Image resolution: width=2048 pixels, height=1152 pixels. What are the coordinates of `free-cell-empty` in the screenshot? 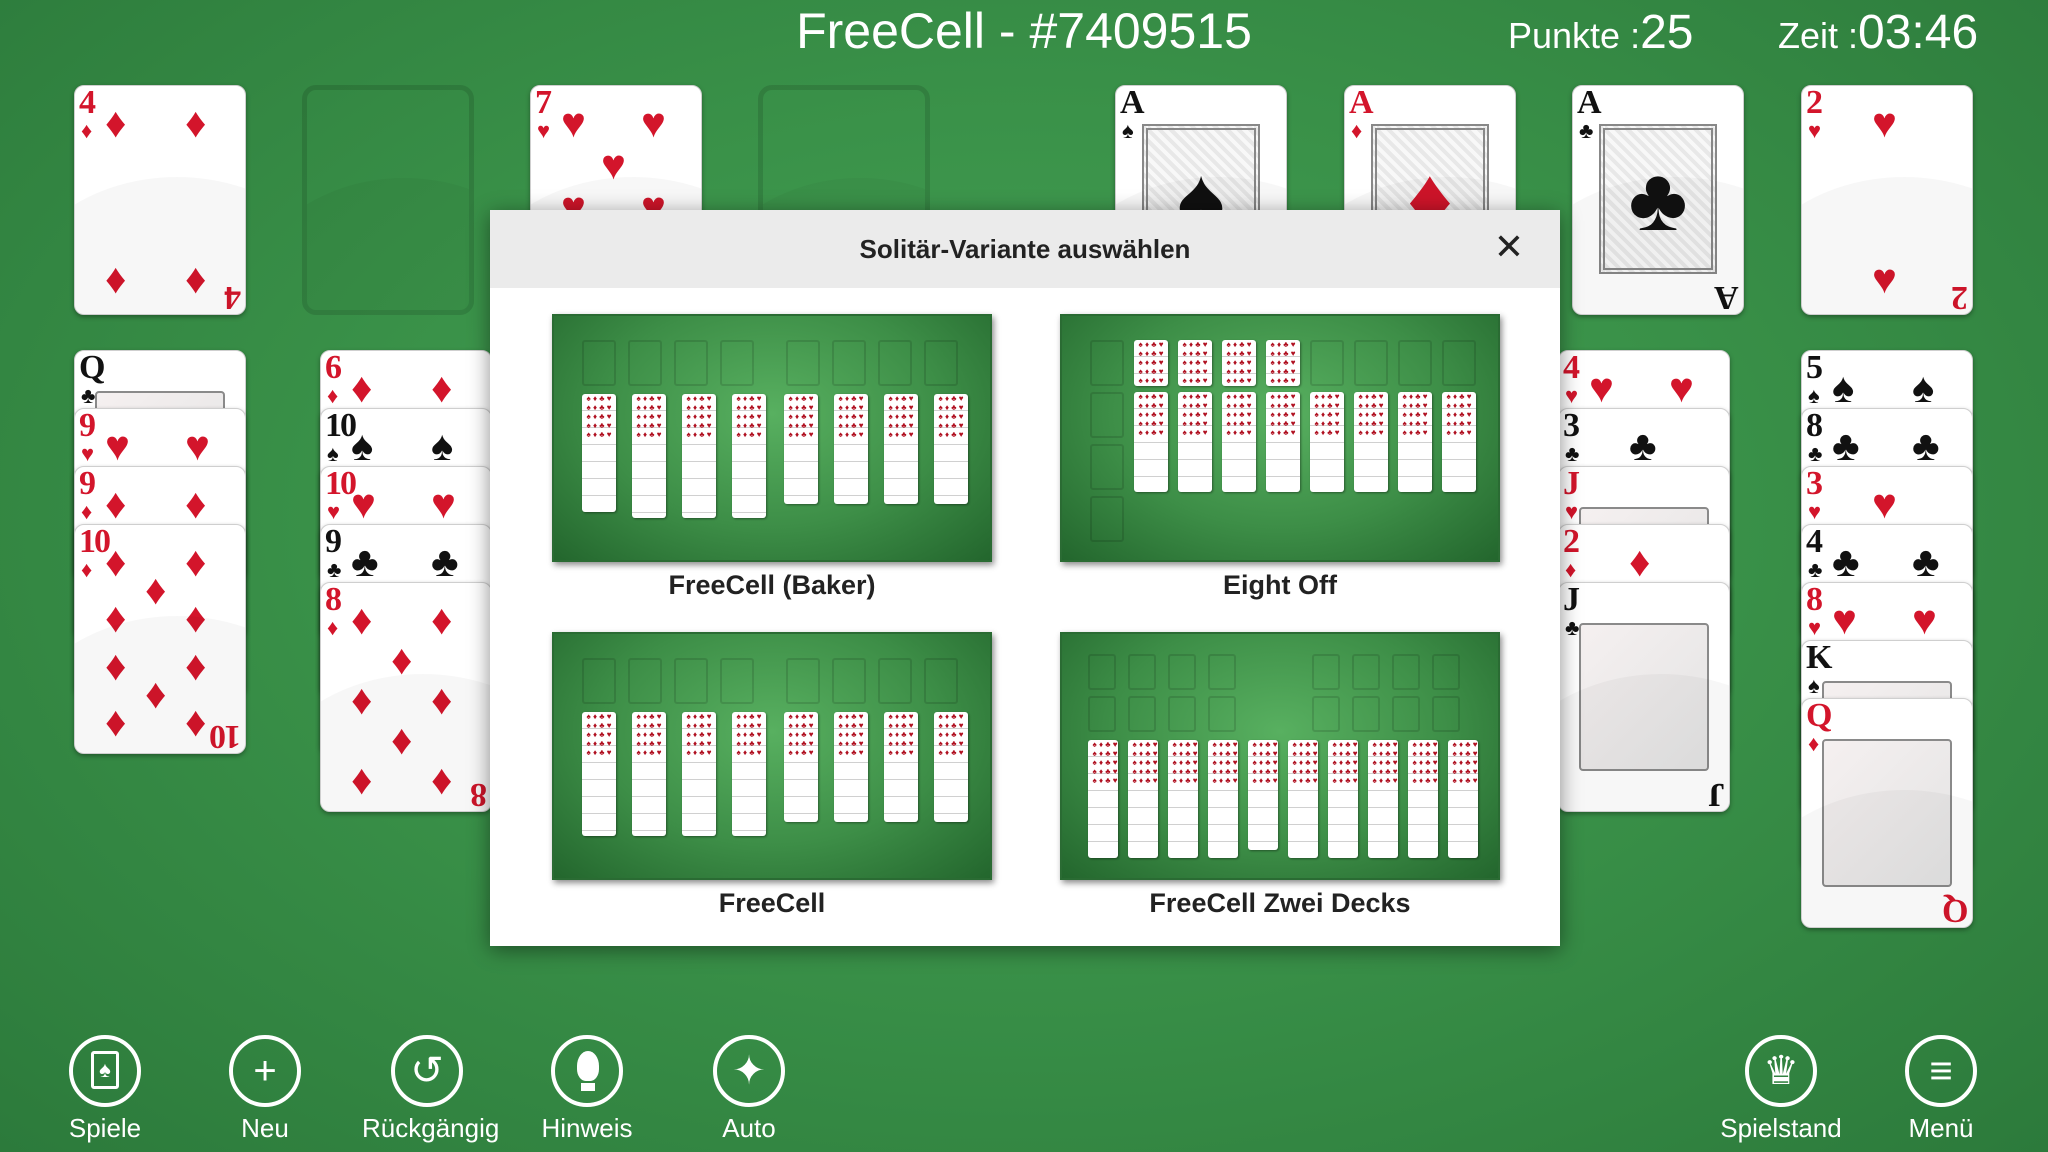 It's located at (388, 200).